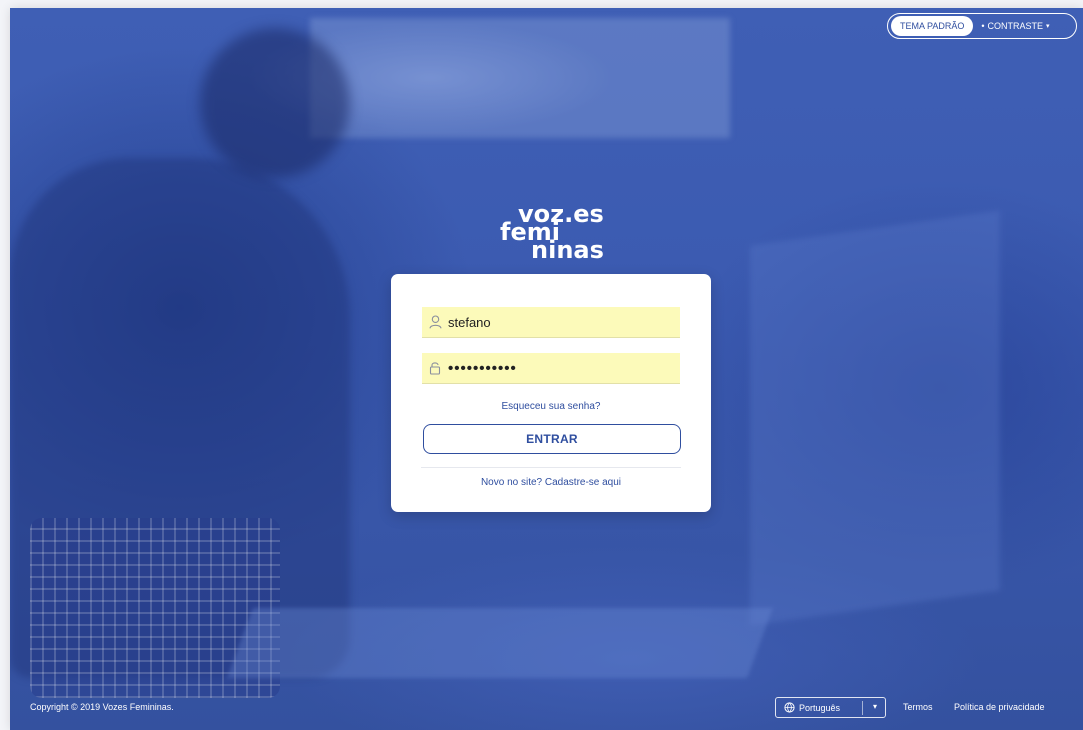  Describe the element at coordinates (551, 482) in the screenshot. I see `register-link: Novo no site? Cadastre-se aqui` at that location.